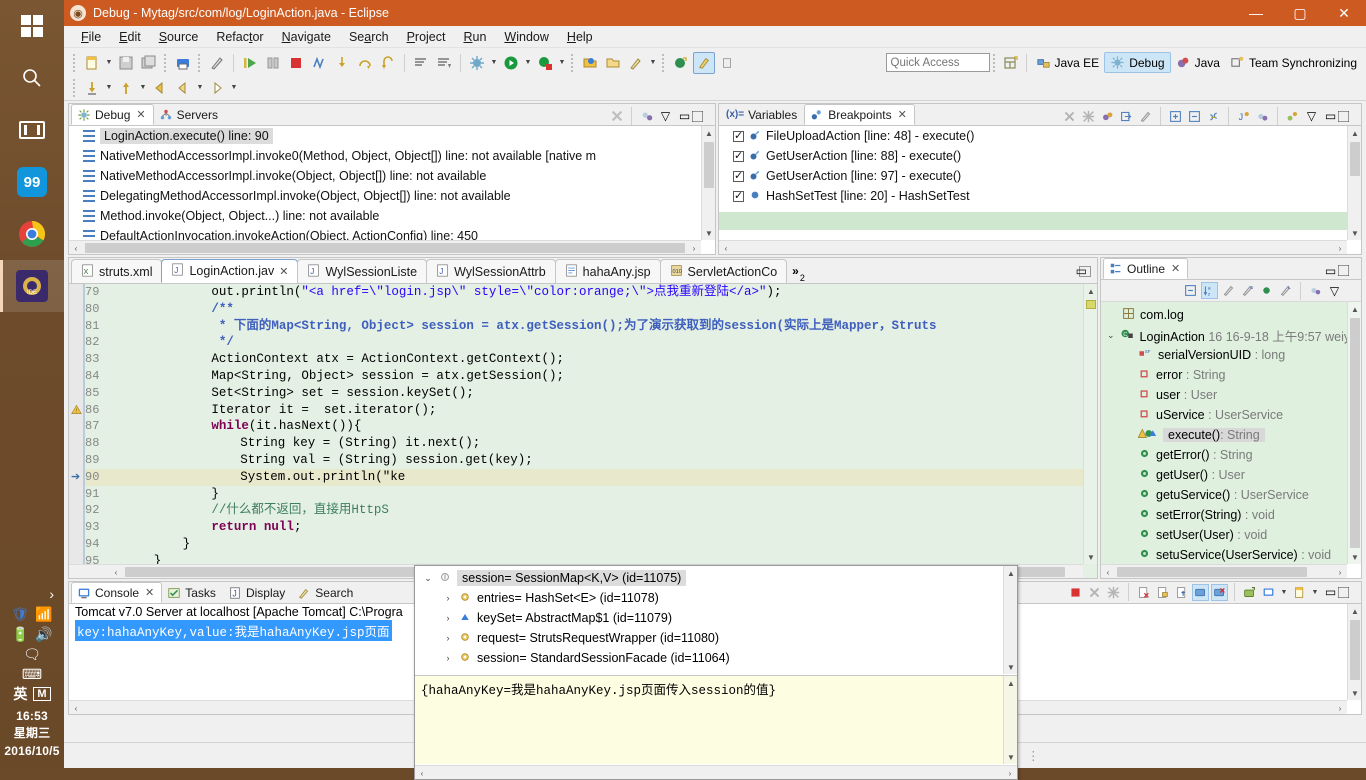  I want to click on hide-fields-icon, so click(1228, 290).